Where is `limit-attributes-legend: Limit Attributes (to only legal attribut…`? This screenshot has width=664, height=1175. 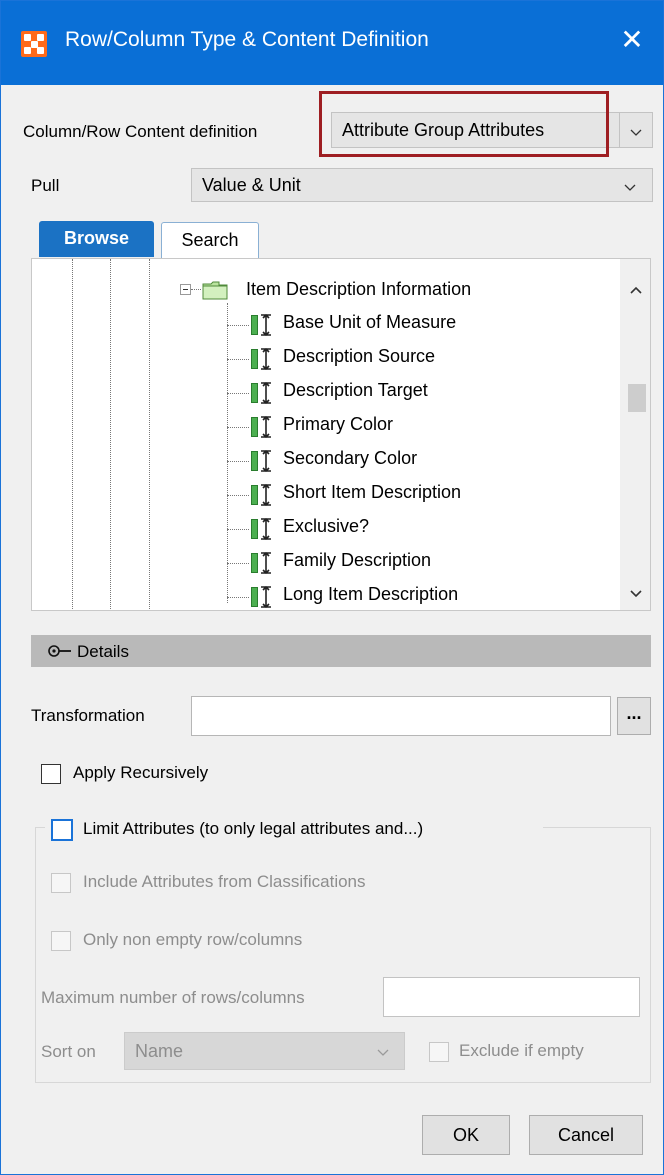 limit-attributes-legend: Limit Attributes (to only legal attribut… is located at coordinates (294, 829).